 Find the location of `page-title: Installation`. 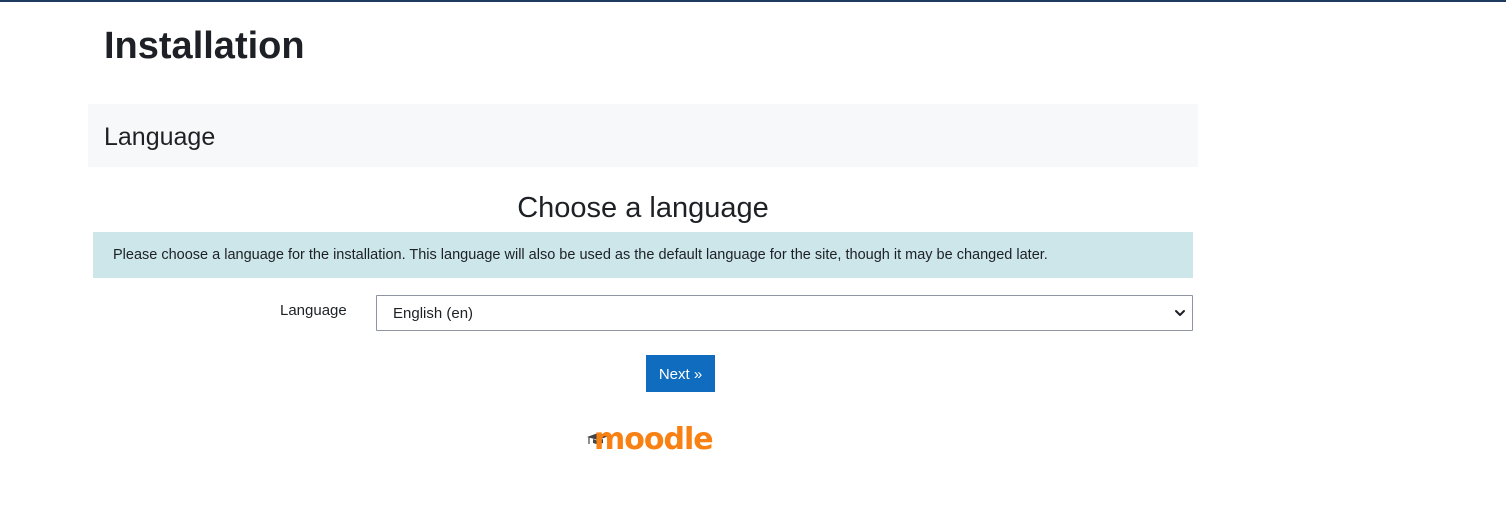

page-title: Installation is located at coordinates (204, 46).